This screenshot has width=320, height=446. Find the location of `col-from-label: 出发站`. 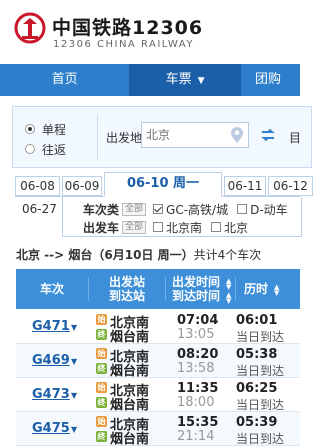

col-from-label: 出发站 is located at coordinates (126, 282).